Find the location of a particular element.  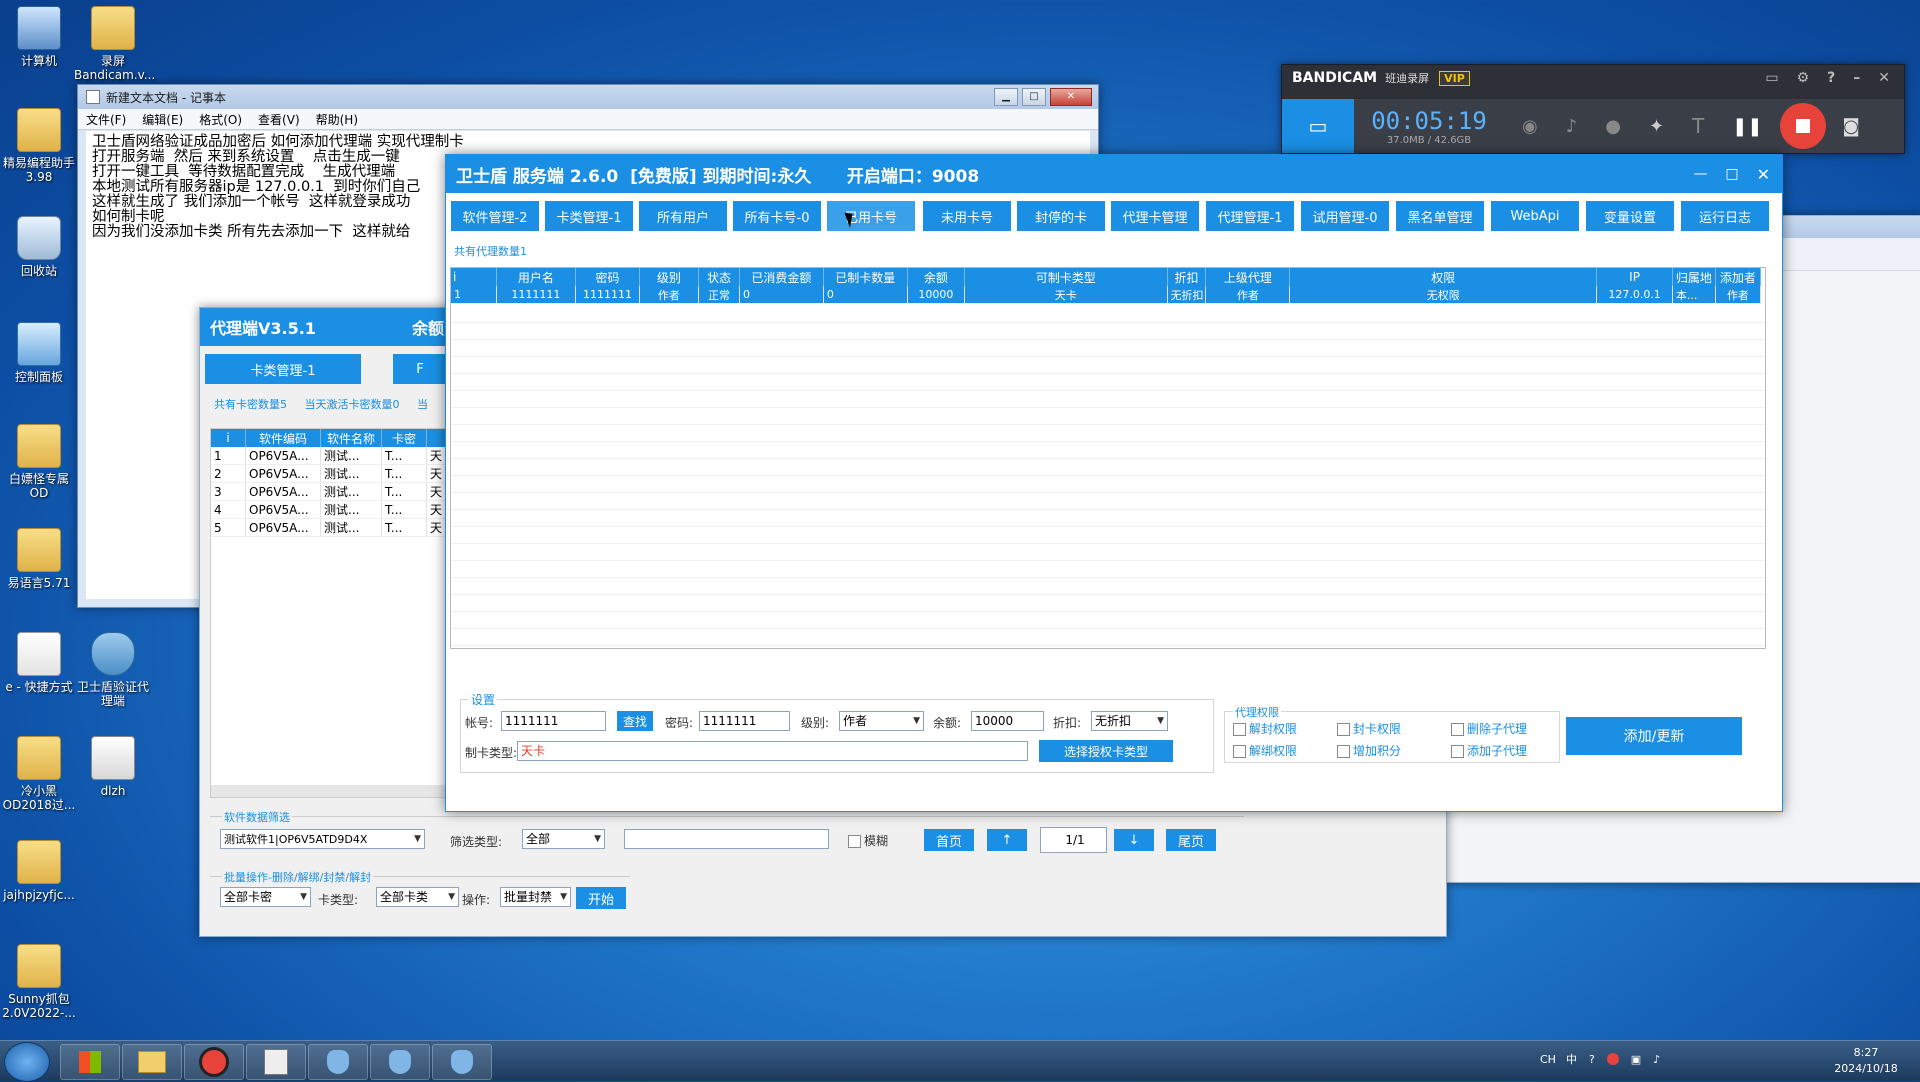

tab-agent-manage: 代理管理-1 is located at coordinates (1250, 216).